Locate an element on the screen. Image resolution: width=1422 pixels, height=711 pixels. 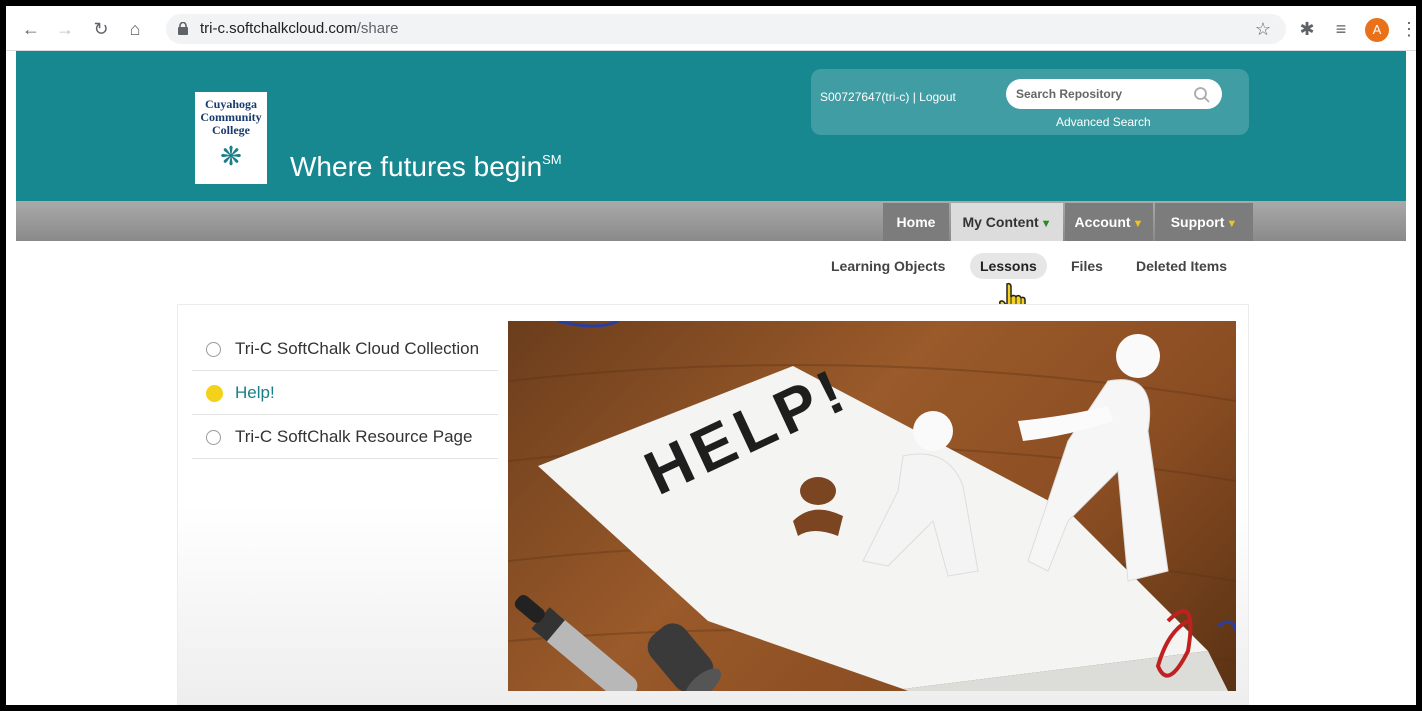
list-item: Tri-C SoftChalk Resource Page is located at coordinates (345, 437).